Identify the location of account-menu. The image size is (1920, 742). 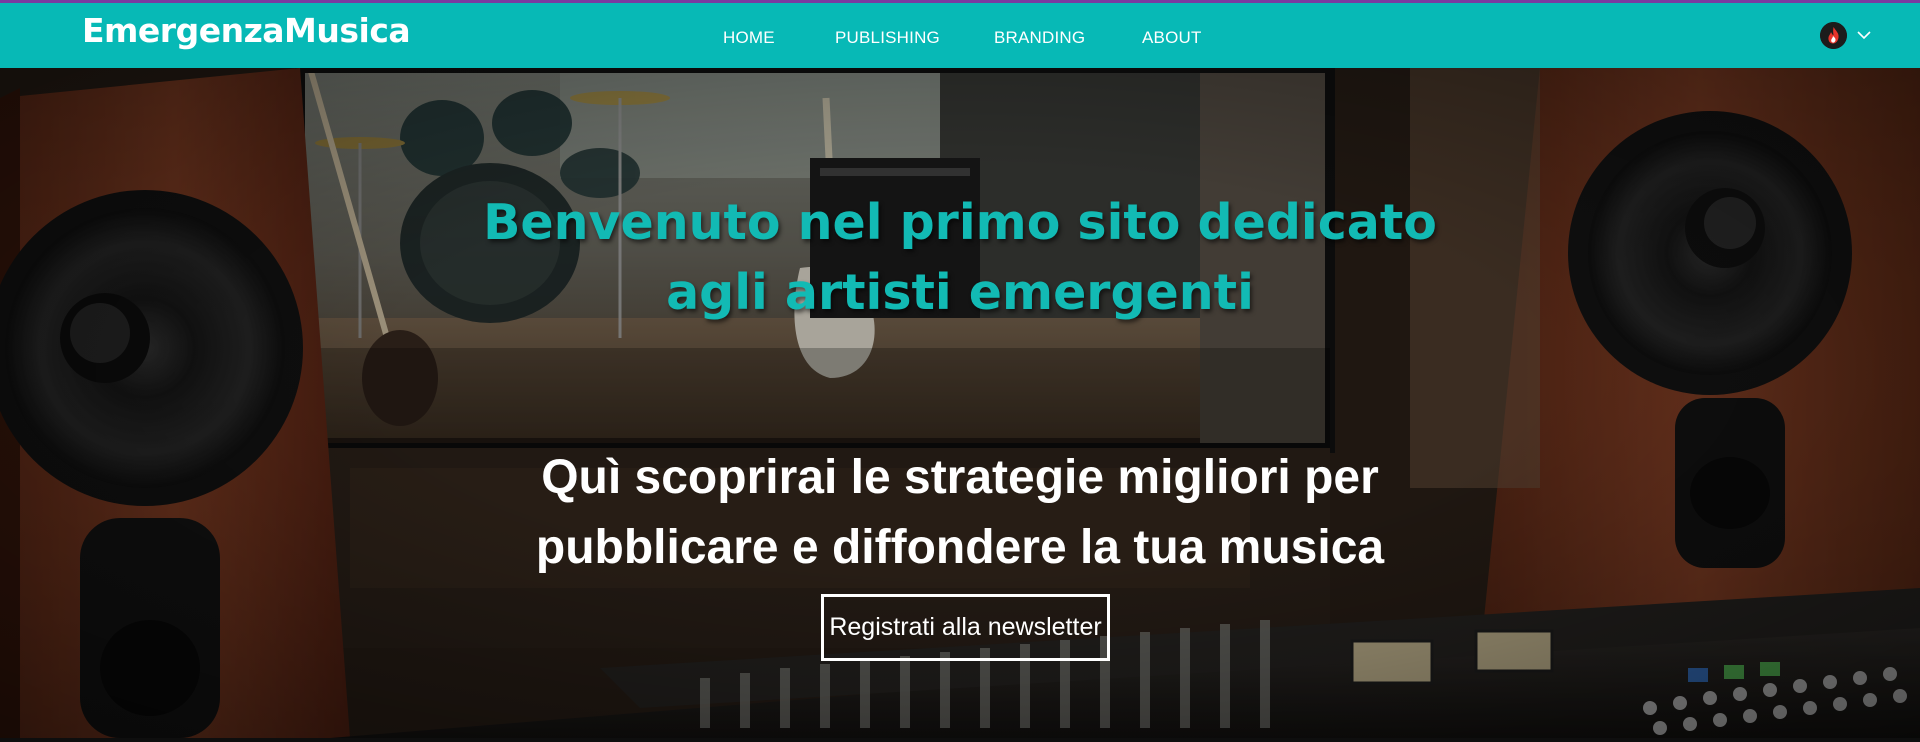
(1846, 36).